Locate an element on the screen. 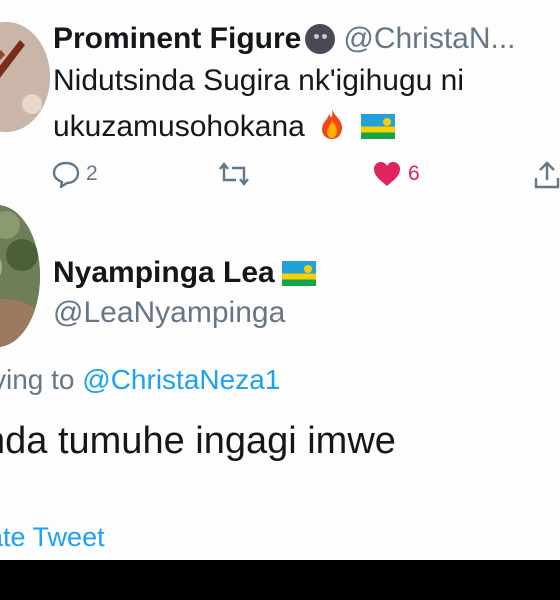  share-icon is located at coordinates (547, 175).